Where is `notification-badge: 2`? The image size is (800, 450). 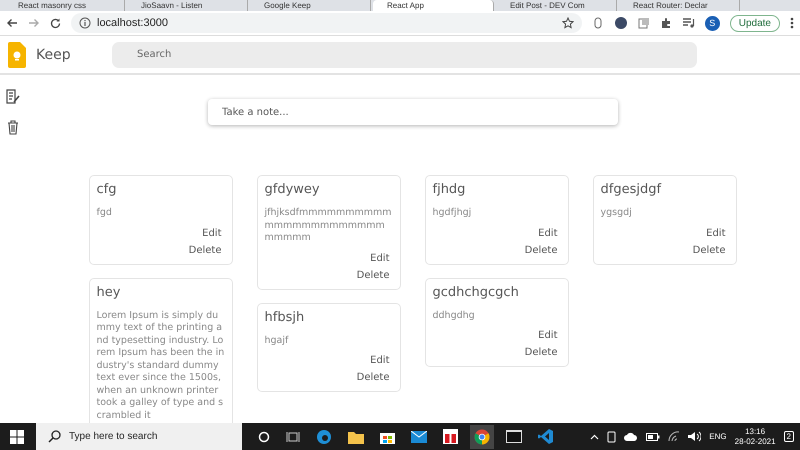 notification-badge: 2 is located at coordinates (789, 436).